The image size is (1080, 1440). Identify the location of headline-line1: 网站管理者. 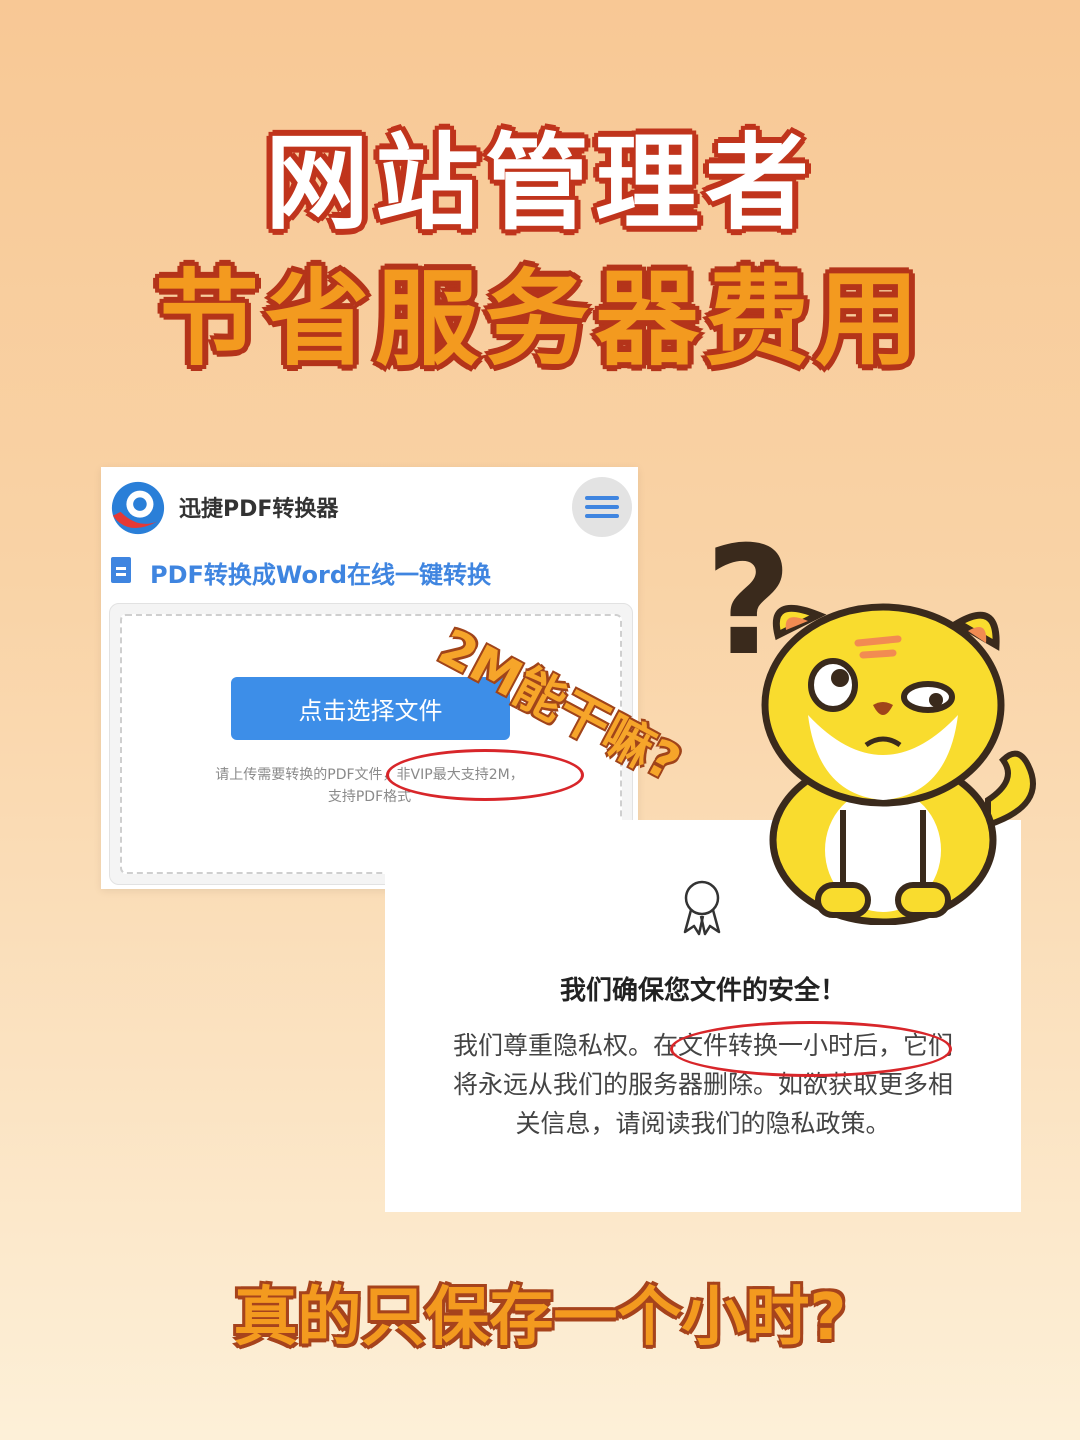
(539, 183).